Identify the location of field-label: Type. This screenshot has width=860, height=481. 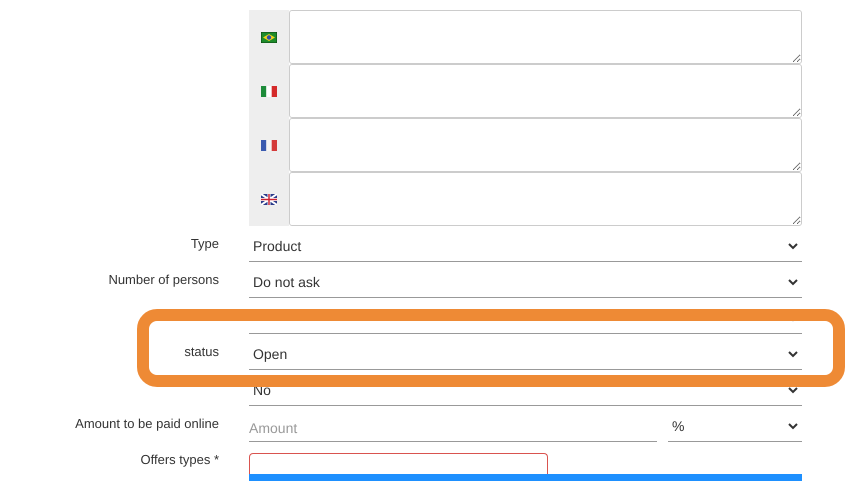
(204, 244).